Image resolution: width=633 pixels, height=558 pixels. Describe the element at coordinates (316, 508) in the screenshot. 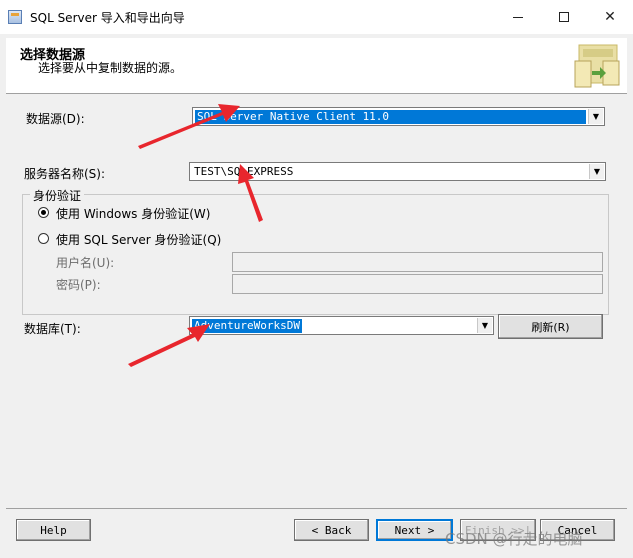

I see `footer-divider` at that location.